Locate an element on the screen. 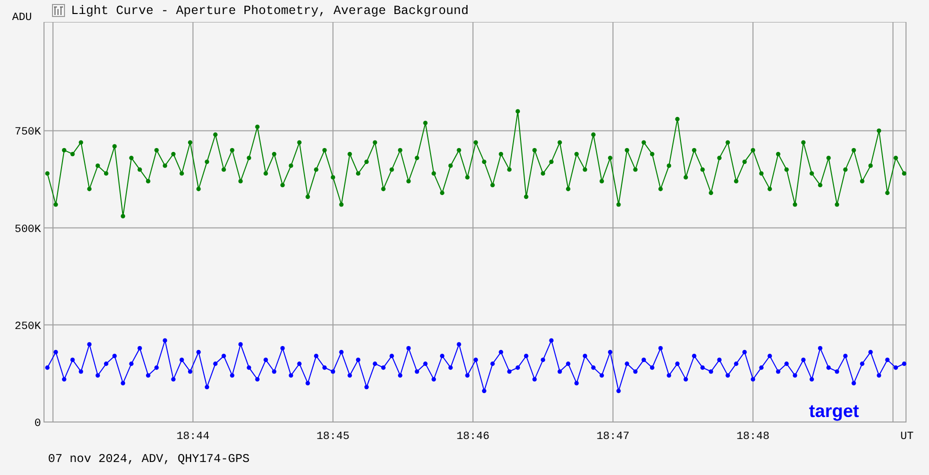 This screenshot has height=475, width=929. legend-label: target is located at coordinates (834, 411).